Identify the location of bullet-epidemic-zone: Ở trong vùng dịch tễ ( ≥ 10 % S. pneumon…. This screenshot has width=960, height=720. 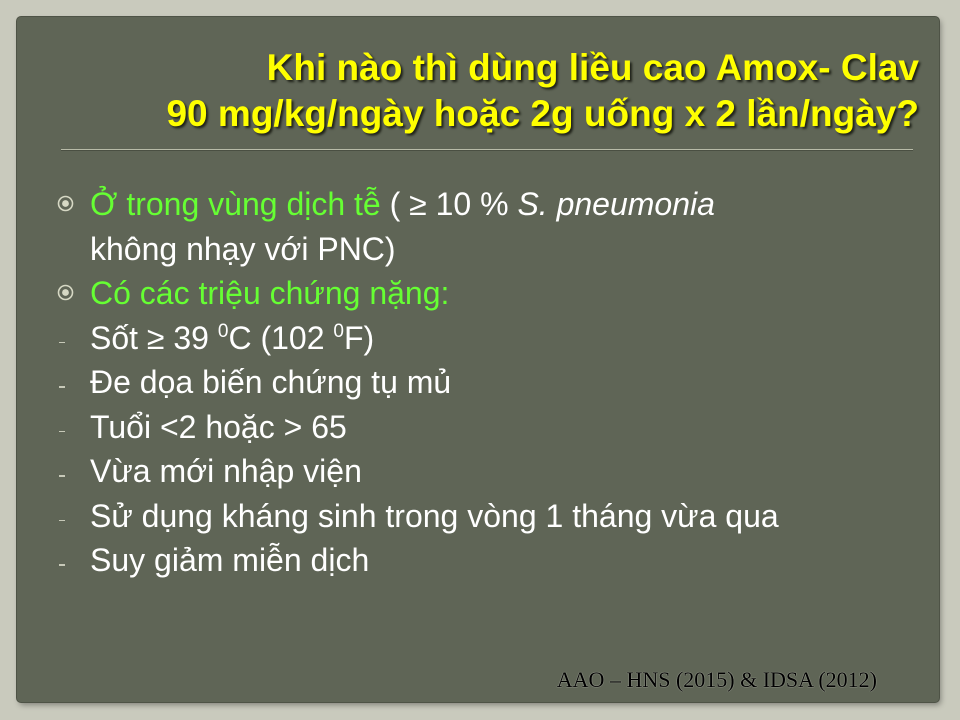
(492, 204).